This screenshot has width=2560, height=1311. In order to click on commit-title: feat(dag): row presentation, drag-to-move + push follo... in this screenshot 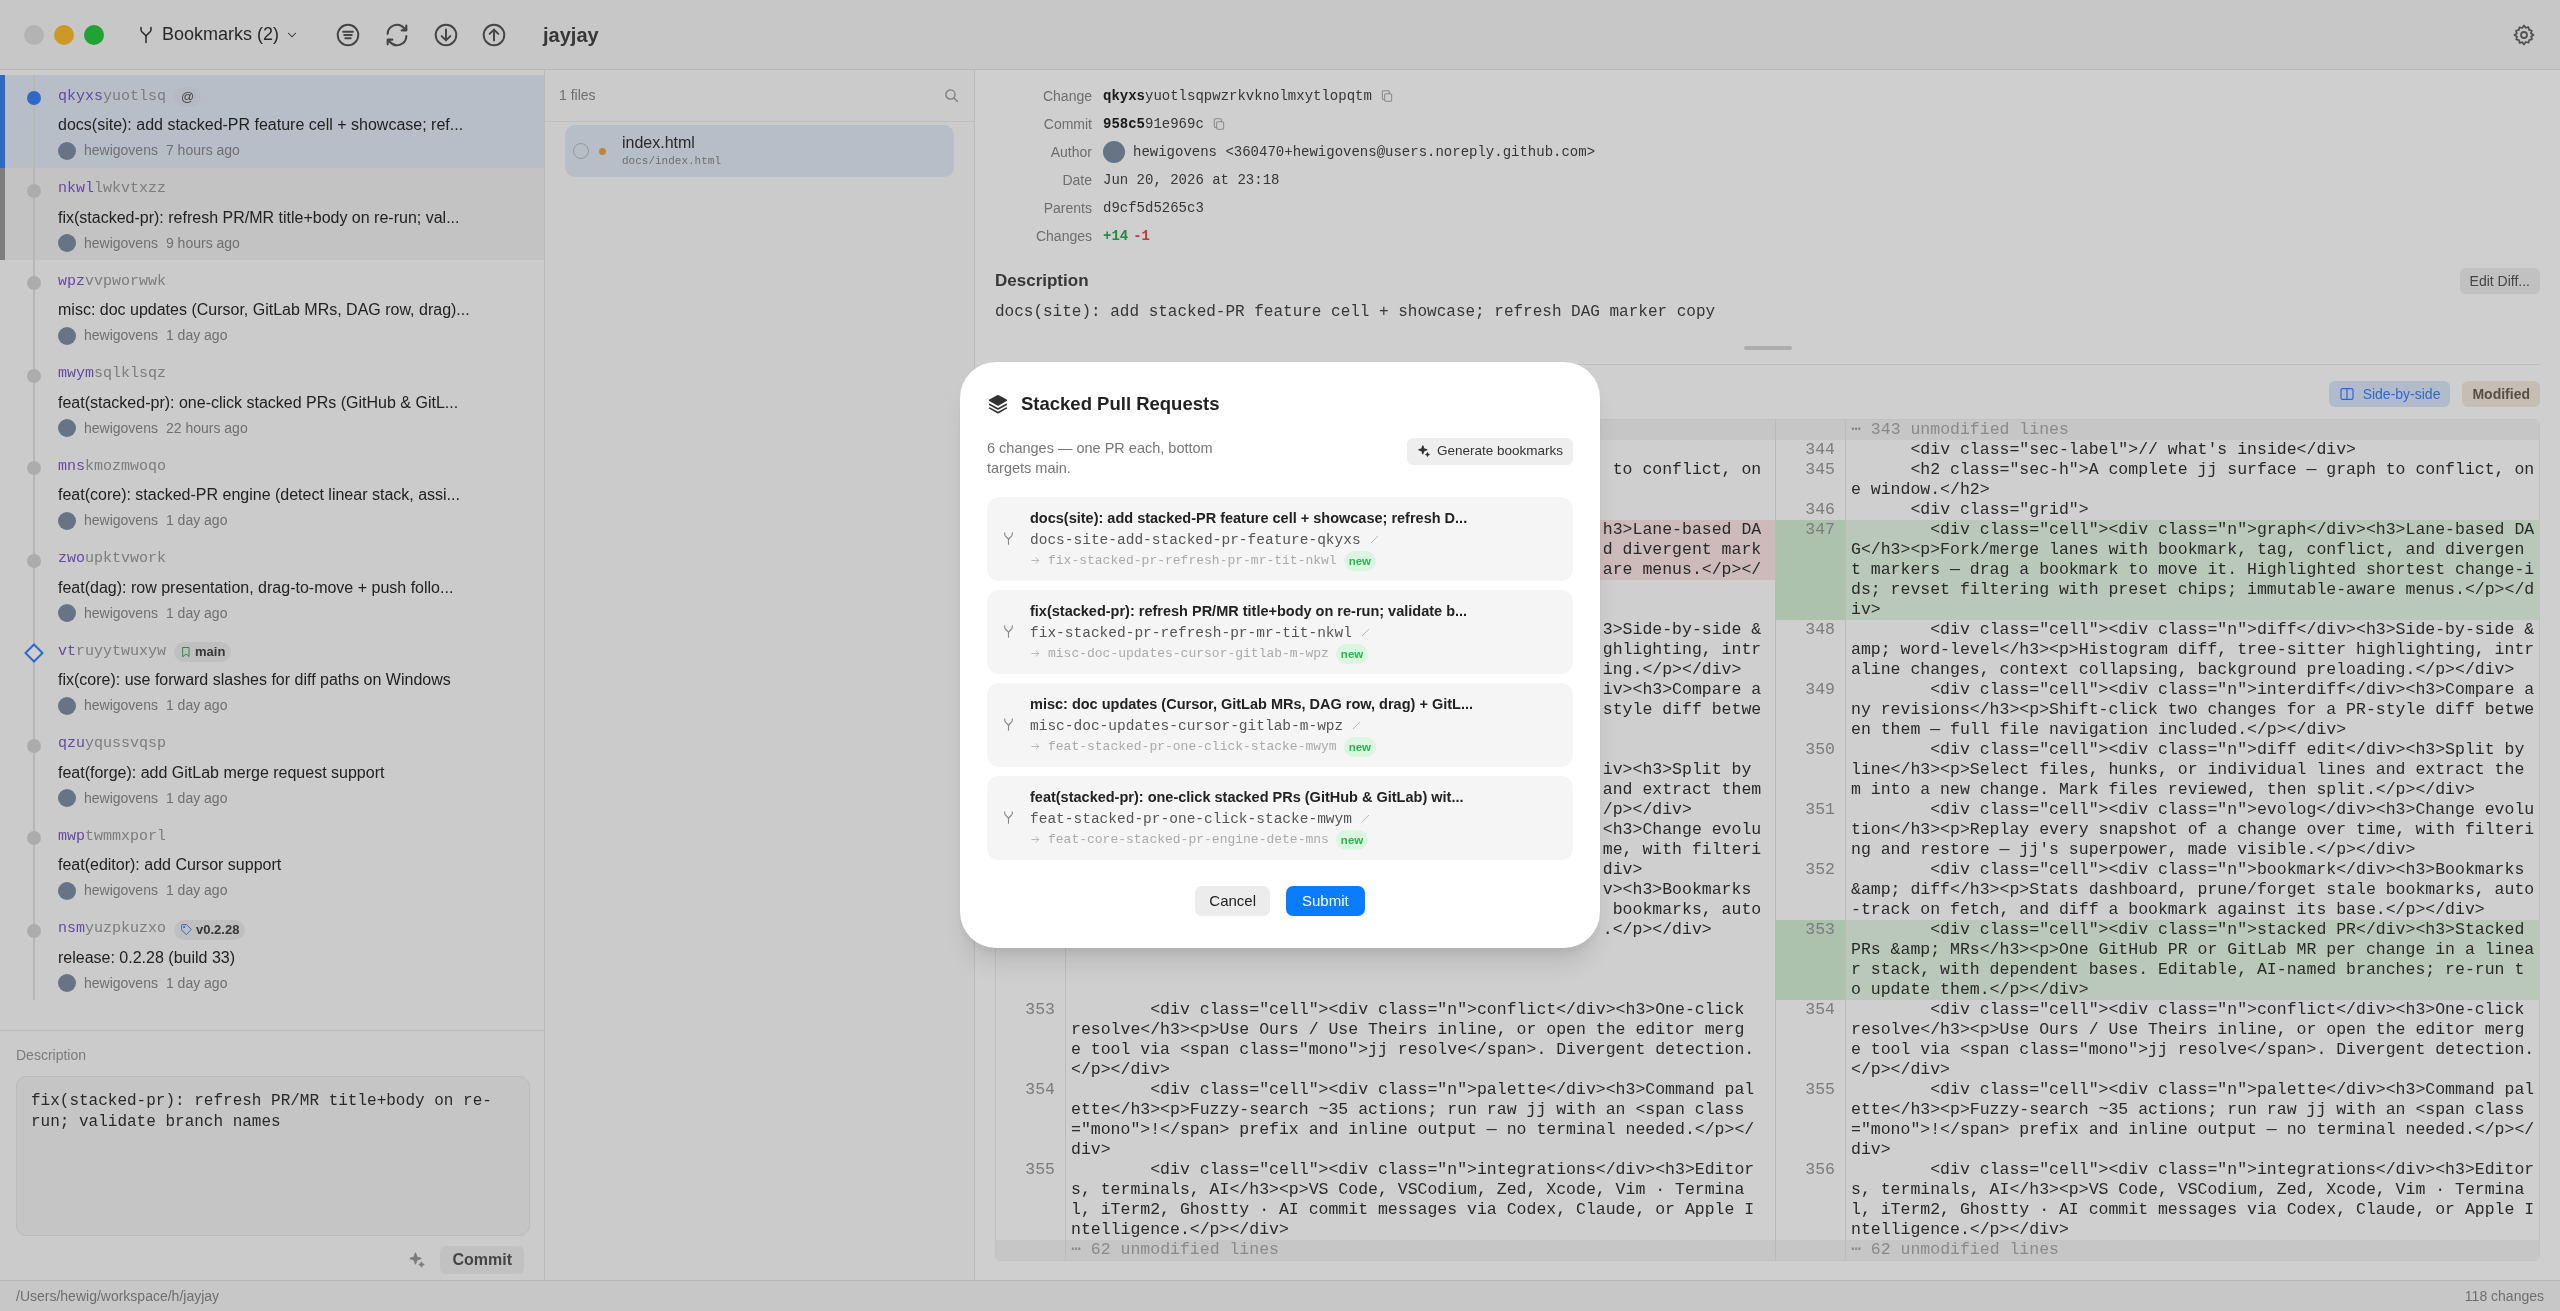, I will do `click(256, 587)`.